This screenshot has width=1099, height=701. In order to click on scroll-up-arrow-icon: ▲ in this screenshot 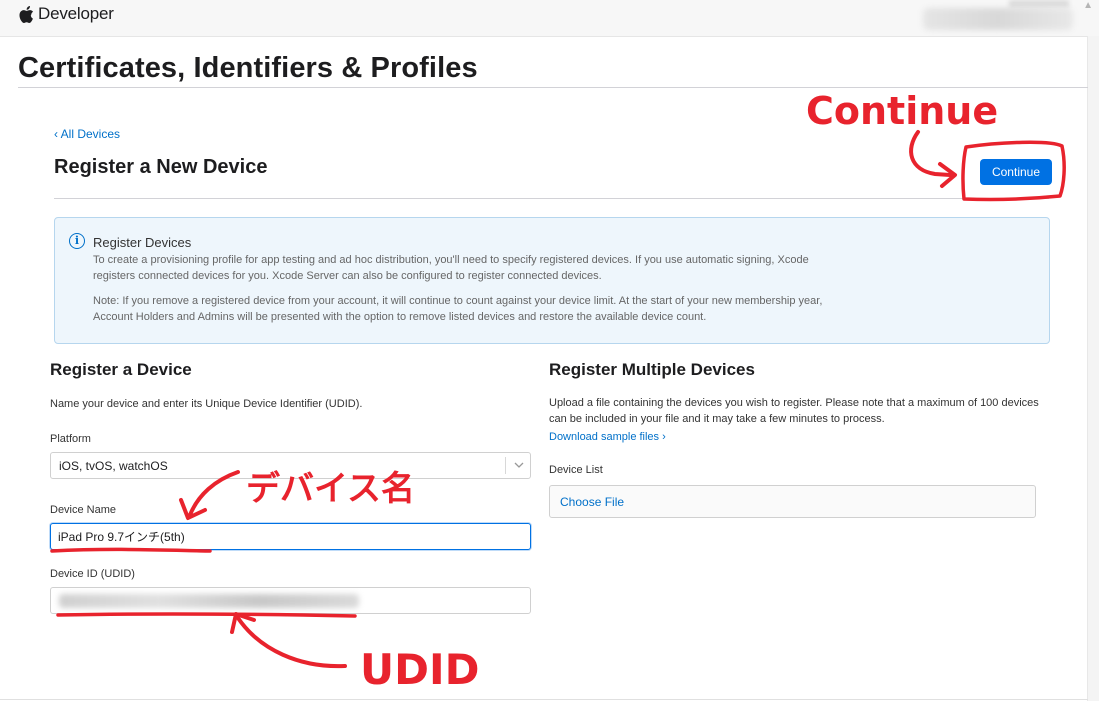, I will do `click(1088, 5)`.